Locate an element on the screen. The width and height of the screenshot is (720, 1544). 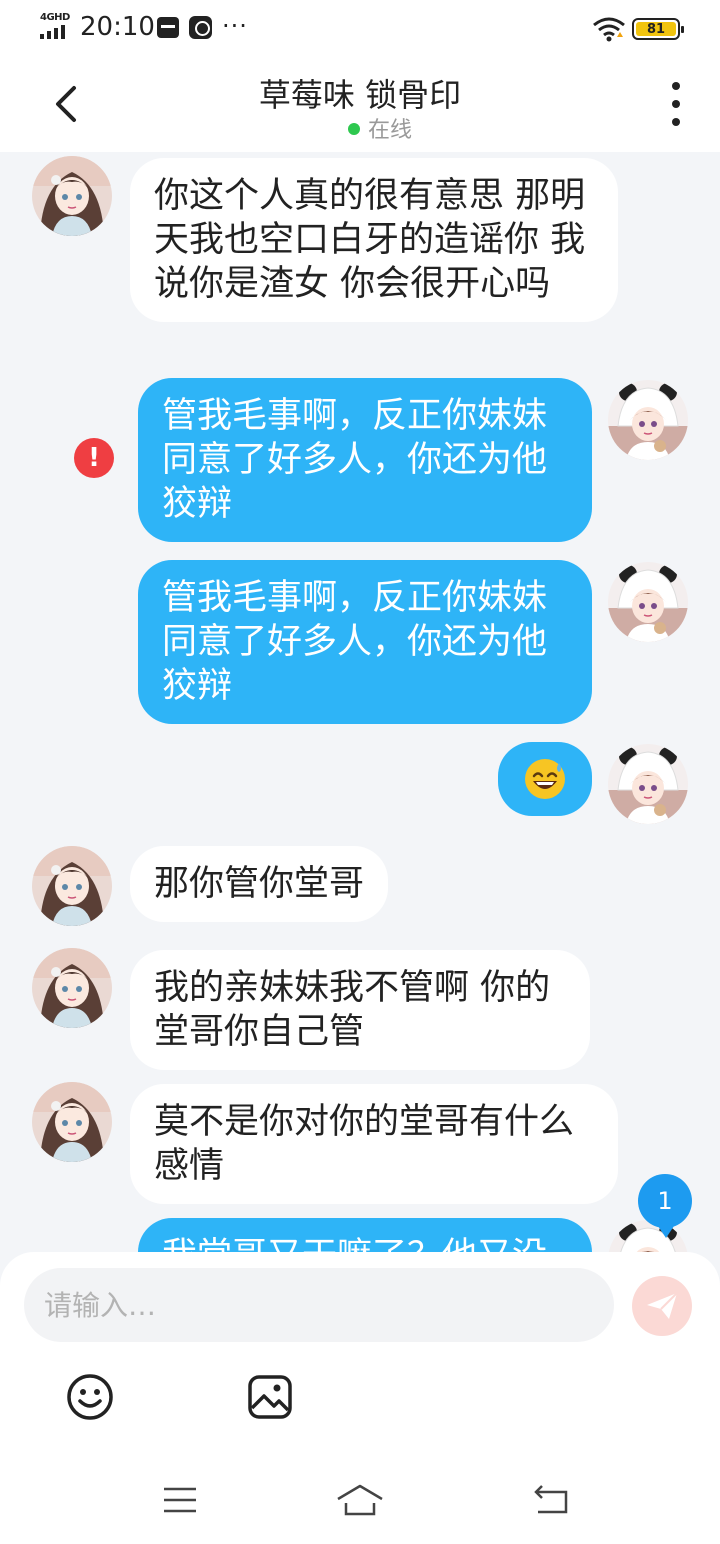
network-type: 4GHD is located at coordinates (55, 17).